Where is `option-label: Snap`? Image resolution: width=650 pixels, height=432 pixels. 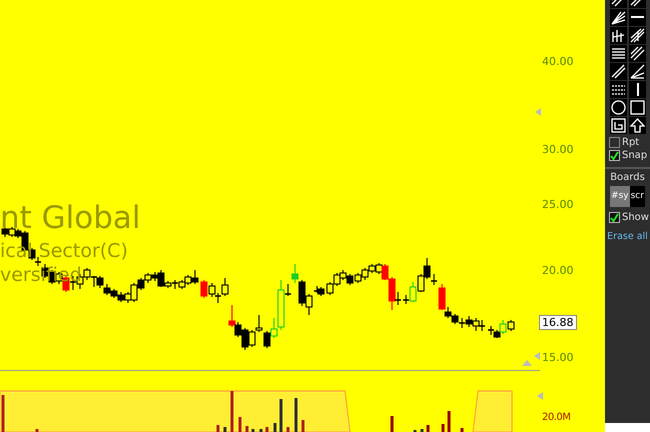
option-label: Snap is located at coordinates (635, 155).